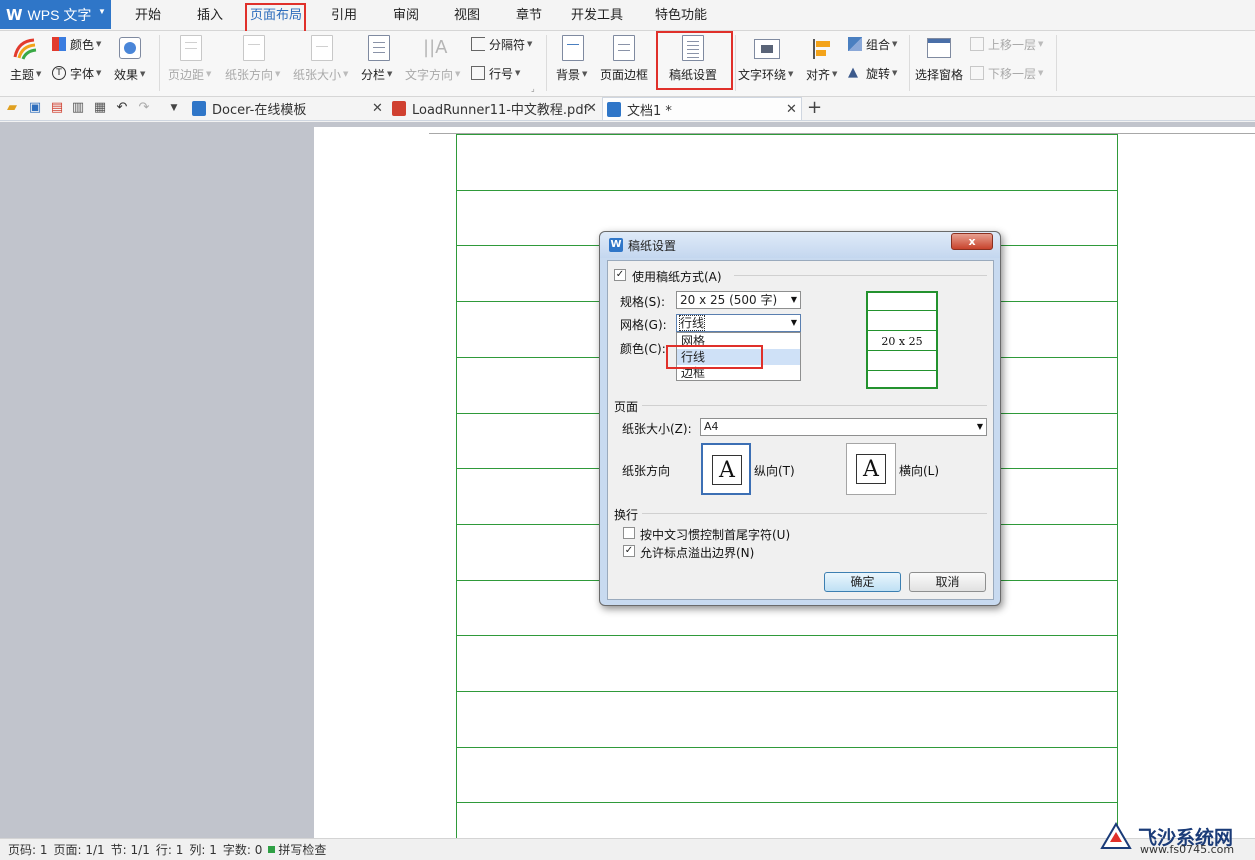 Image resolution: width=1255 pixels, height=860 pixels. I want to click on wps-app-menu-button: W WPS 文字 ▼, so click(55, 14).